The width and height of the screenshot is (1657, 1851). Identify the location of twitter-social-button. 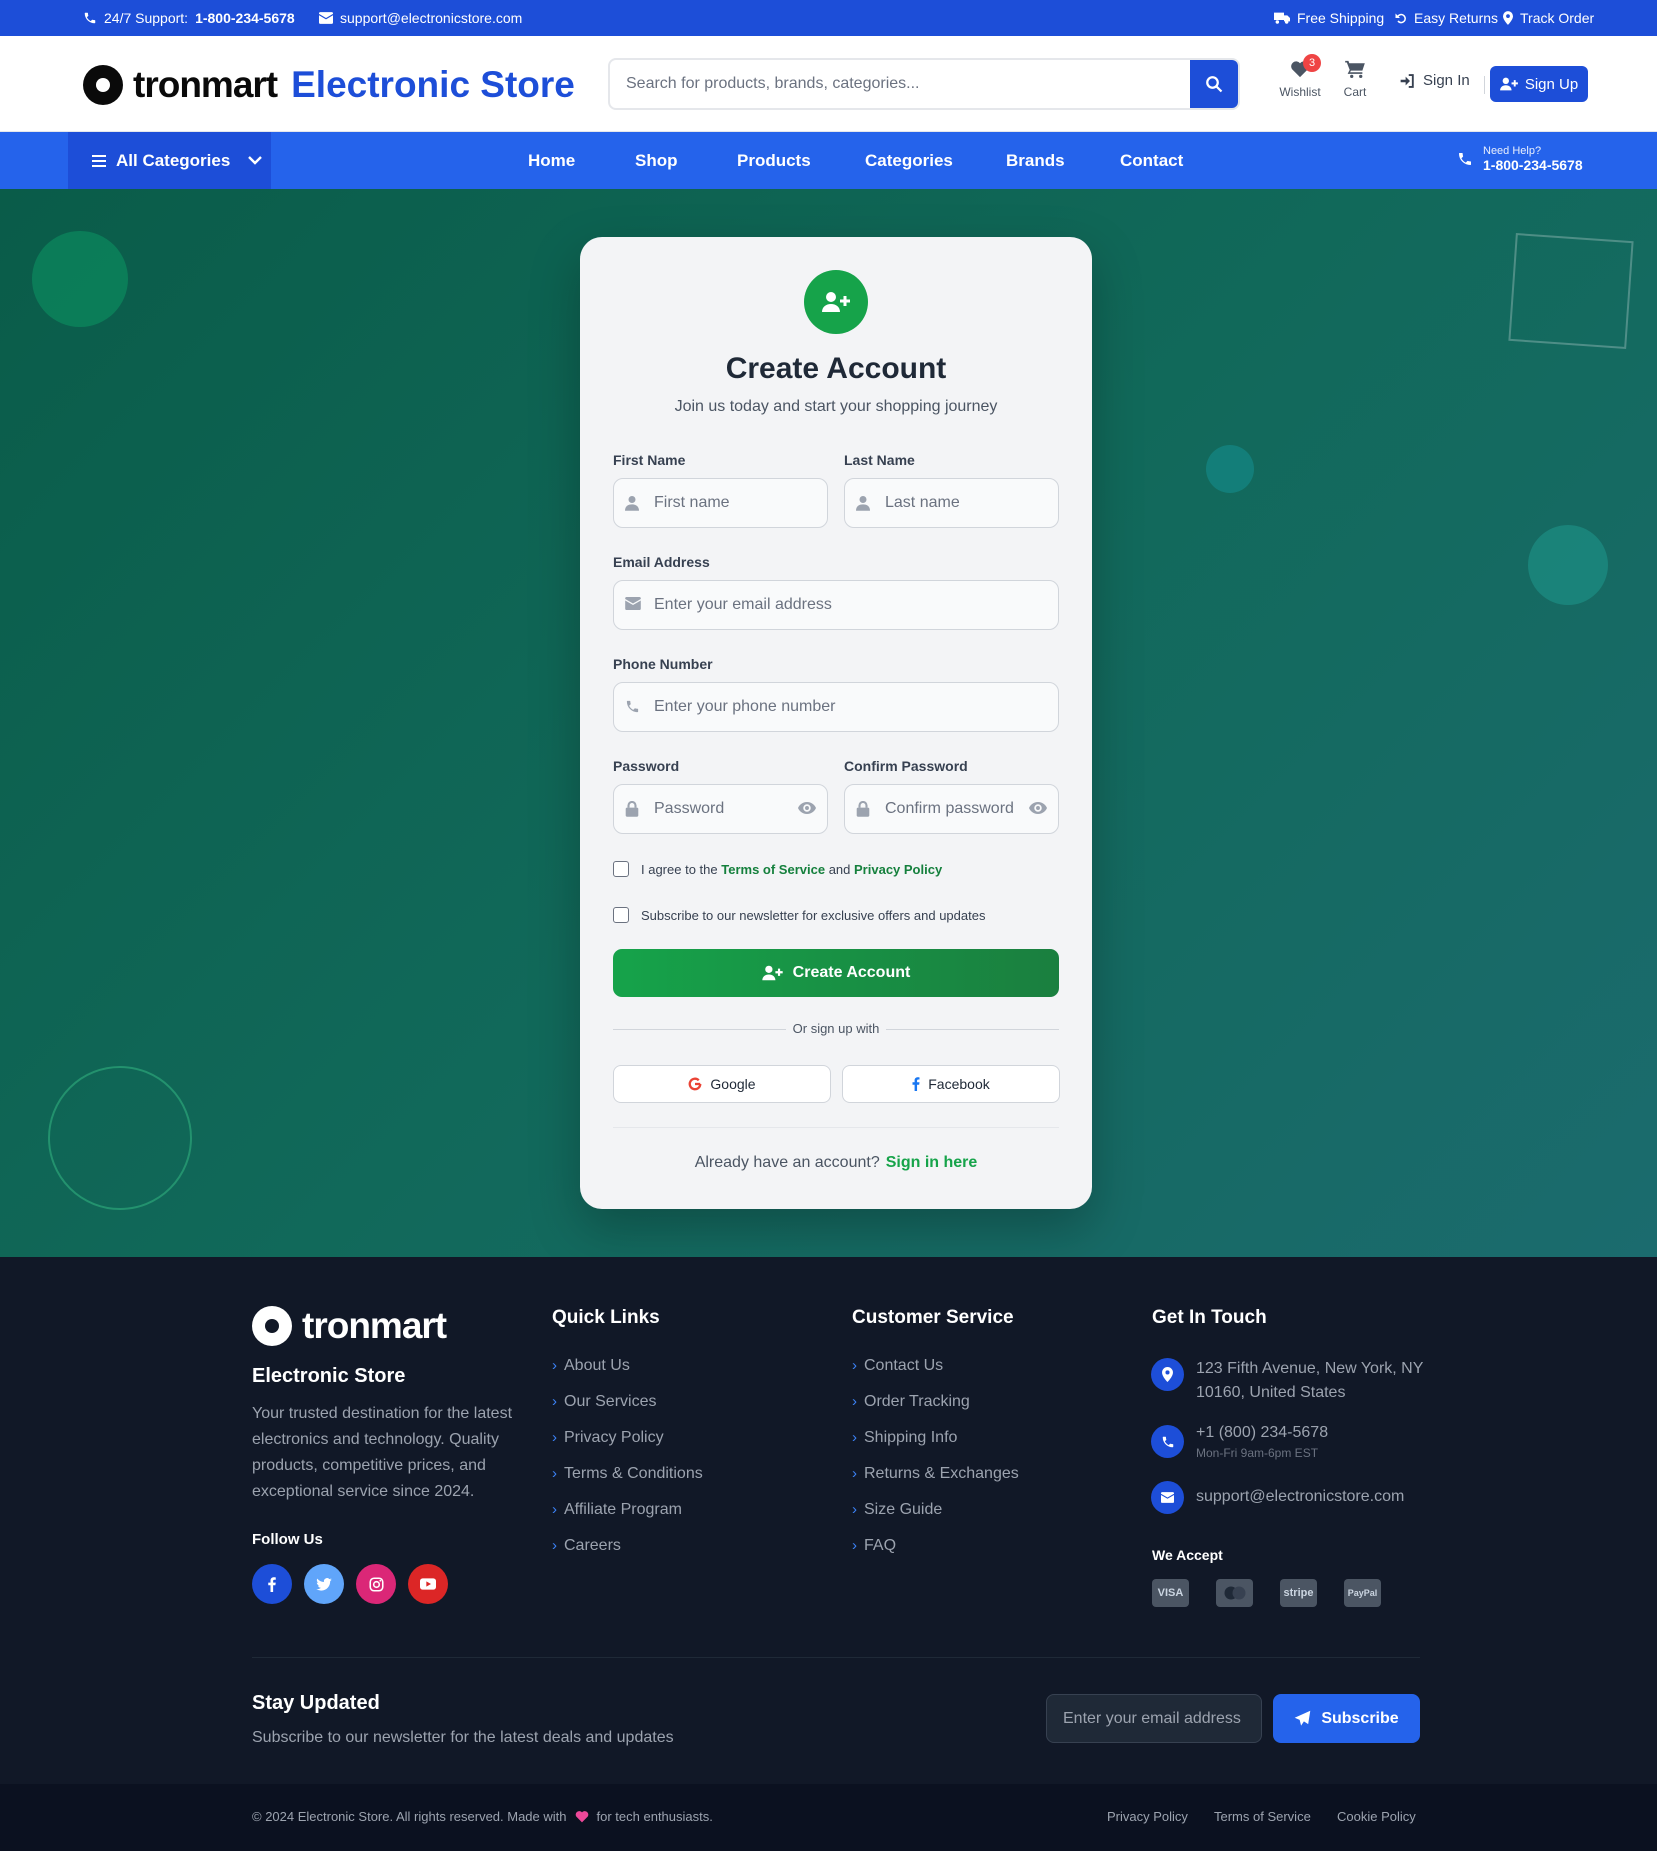
(324, 1584).